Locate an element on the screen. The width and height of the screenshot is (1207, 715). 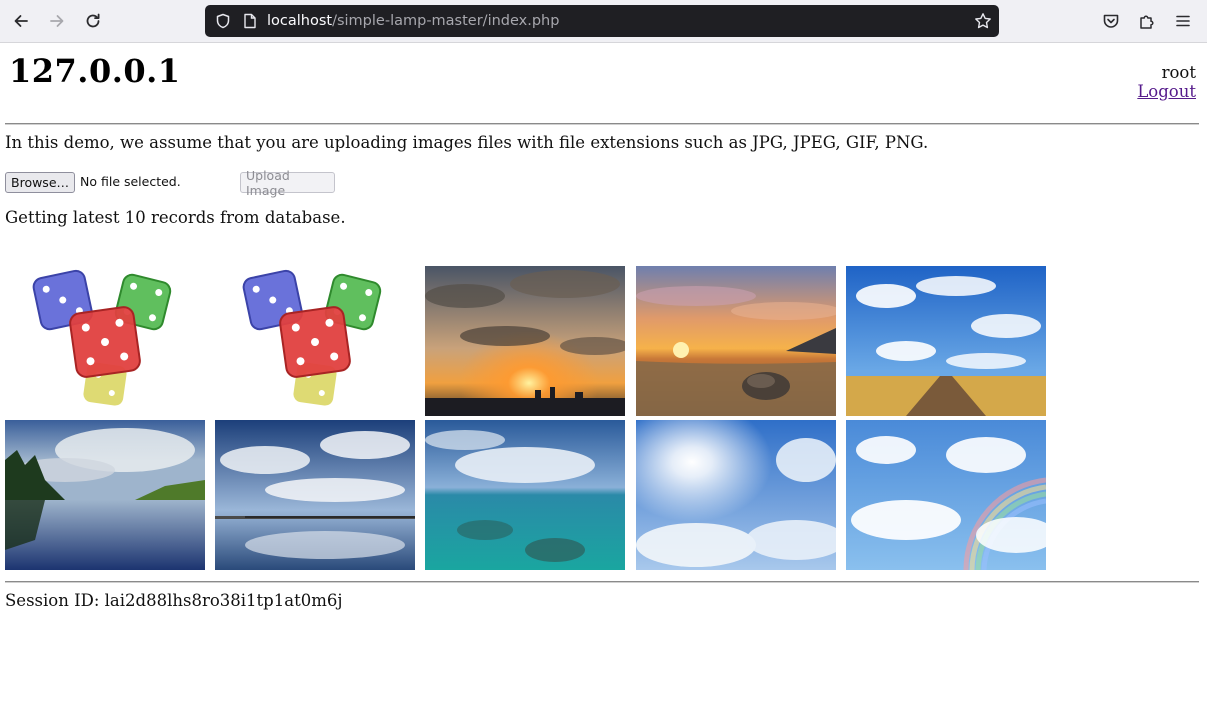
gallery-image-lake-reflection is located at coordinates (105, 495).